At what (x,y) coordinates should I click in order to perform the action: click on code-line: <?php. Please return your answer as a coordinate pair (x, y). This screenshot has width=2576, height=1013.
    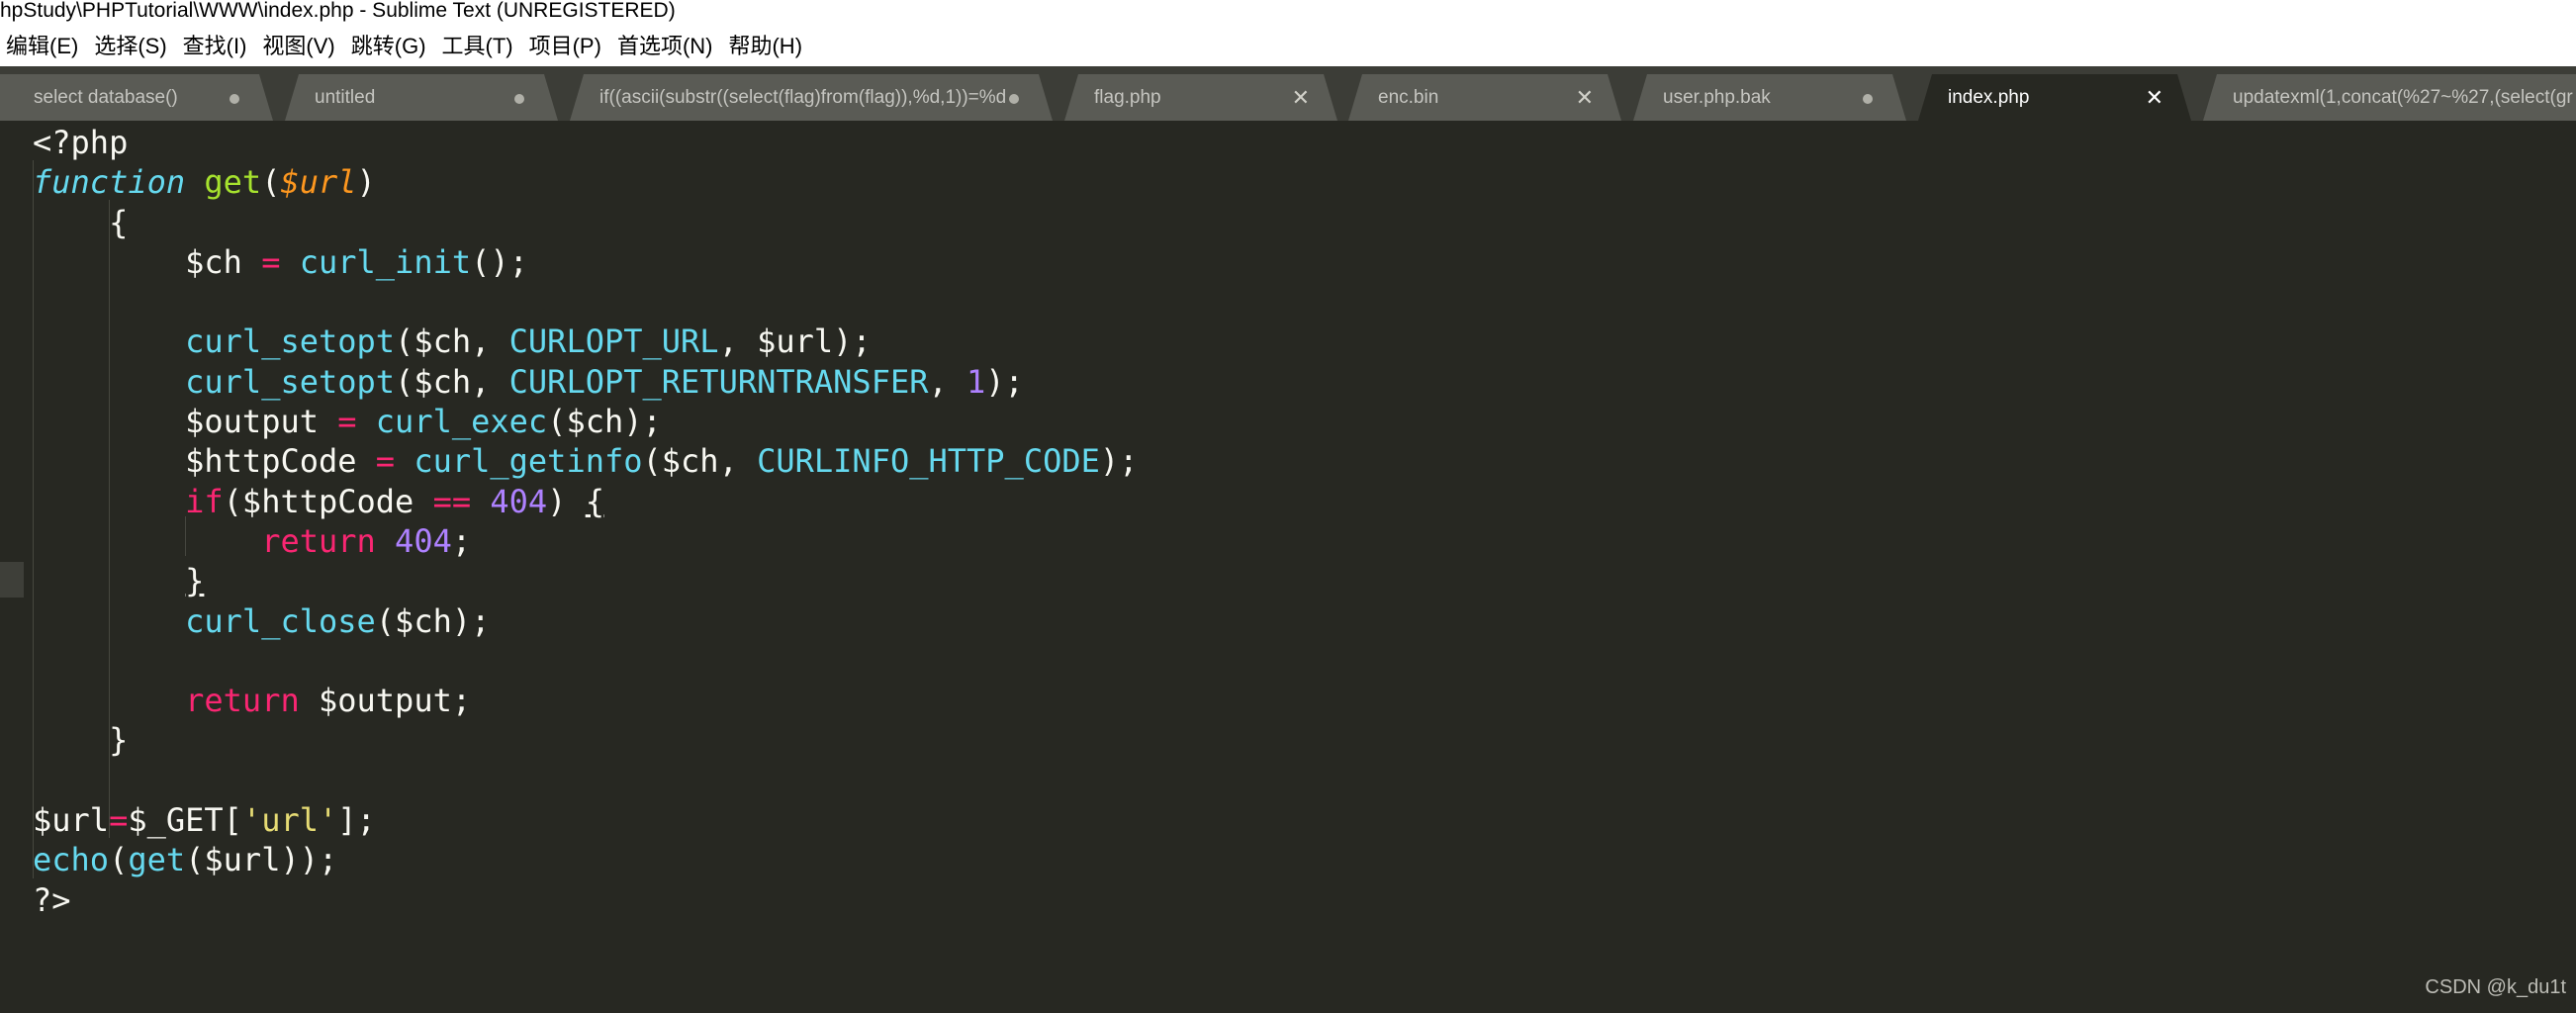
    Looking at the image, I should click on (80, 142).